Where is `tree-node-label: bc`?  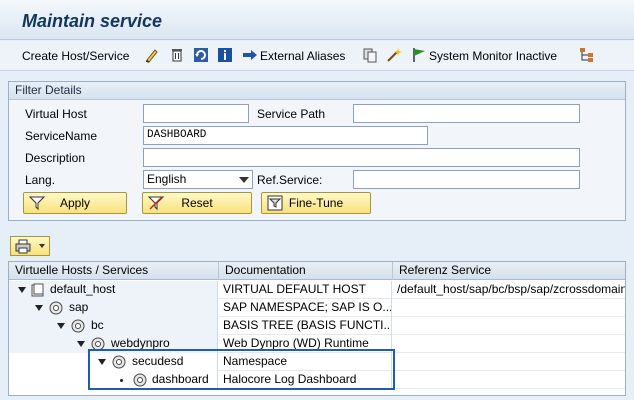
tree-node-label: bc is located at coordinates (97, 325).